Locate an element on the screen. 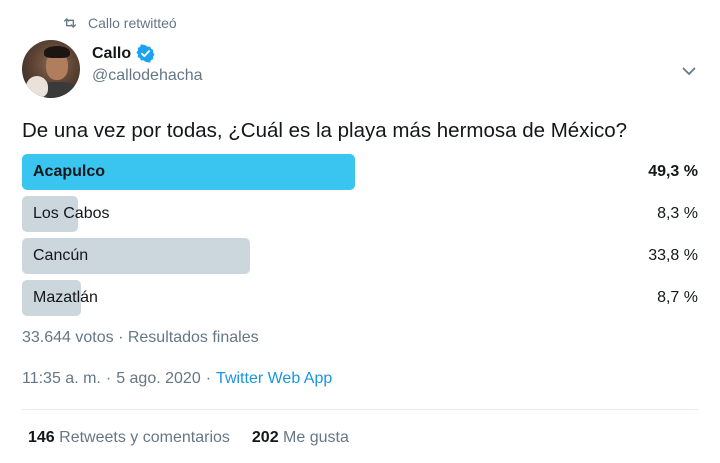  retweet-indicator: Callo retwitteó is located at coordinates (119, 23).